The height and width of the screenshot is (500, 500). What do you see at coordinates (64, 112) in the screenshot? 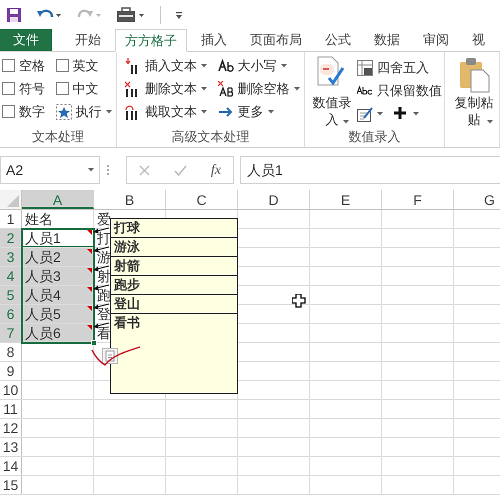
I see `star-icon` at bounding box center [64, 112].